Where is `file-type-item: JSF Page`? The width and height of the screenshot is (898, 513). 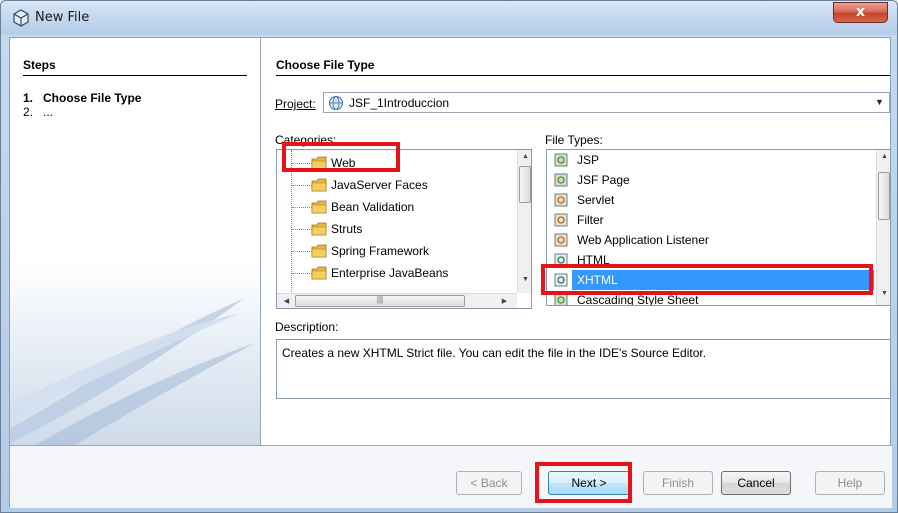
file-type-item: JSF Page is located at coordinates (711, 180).